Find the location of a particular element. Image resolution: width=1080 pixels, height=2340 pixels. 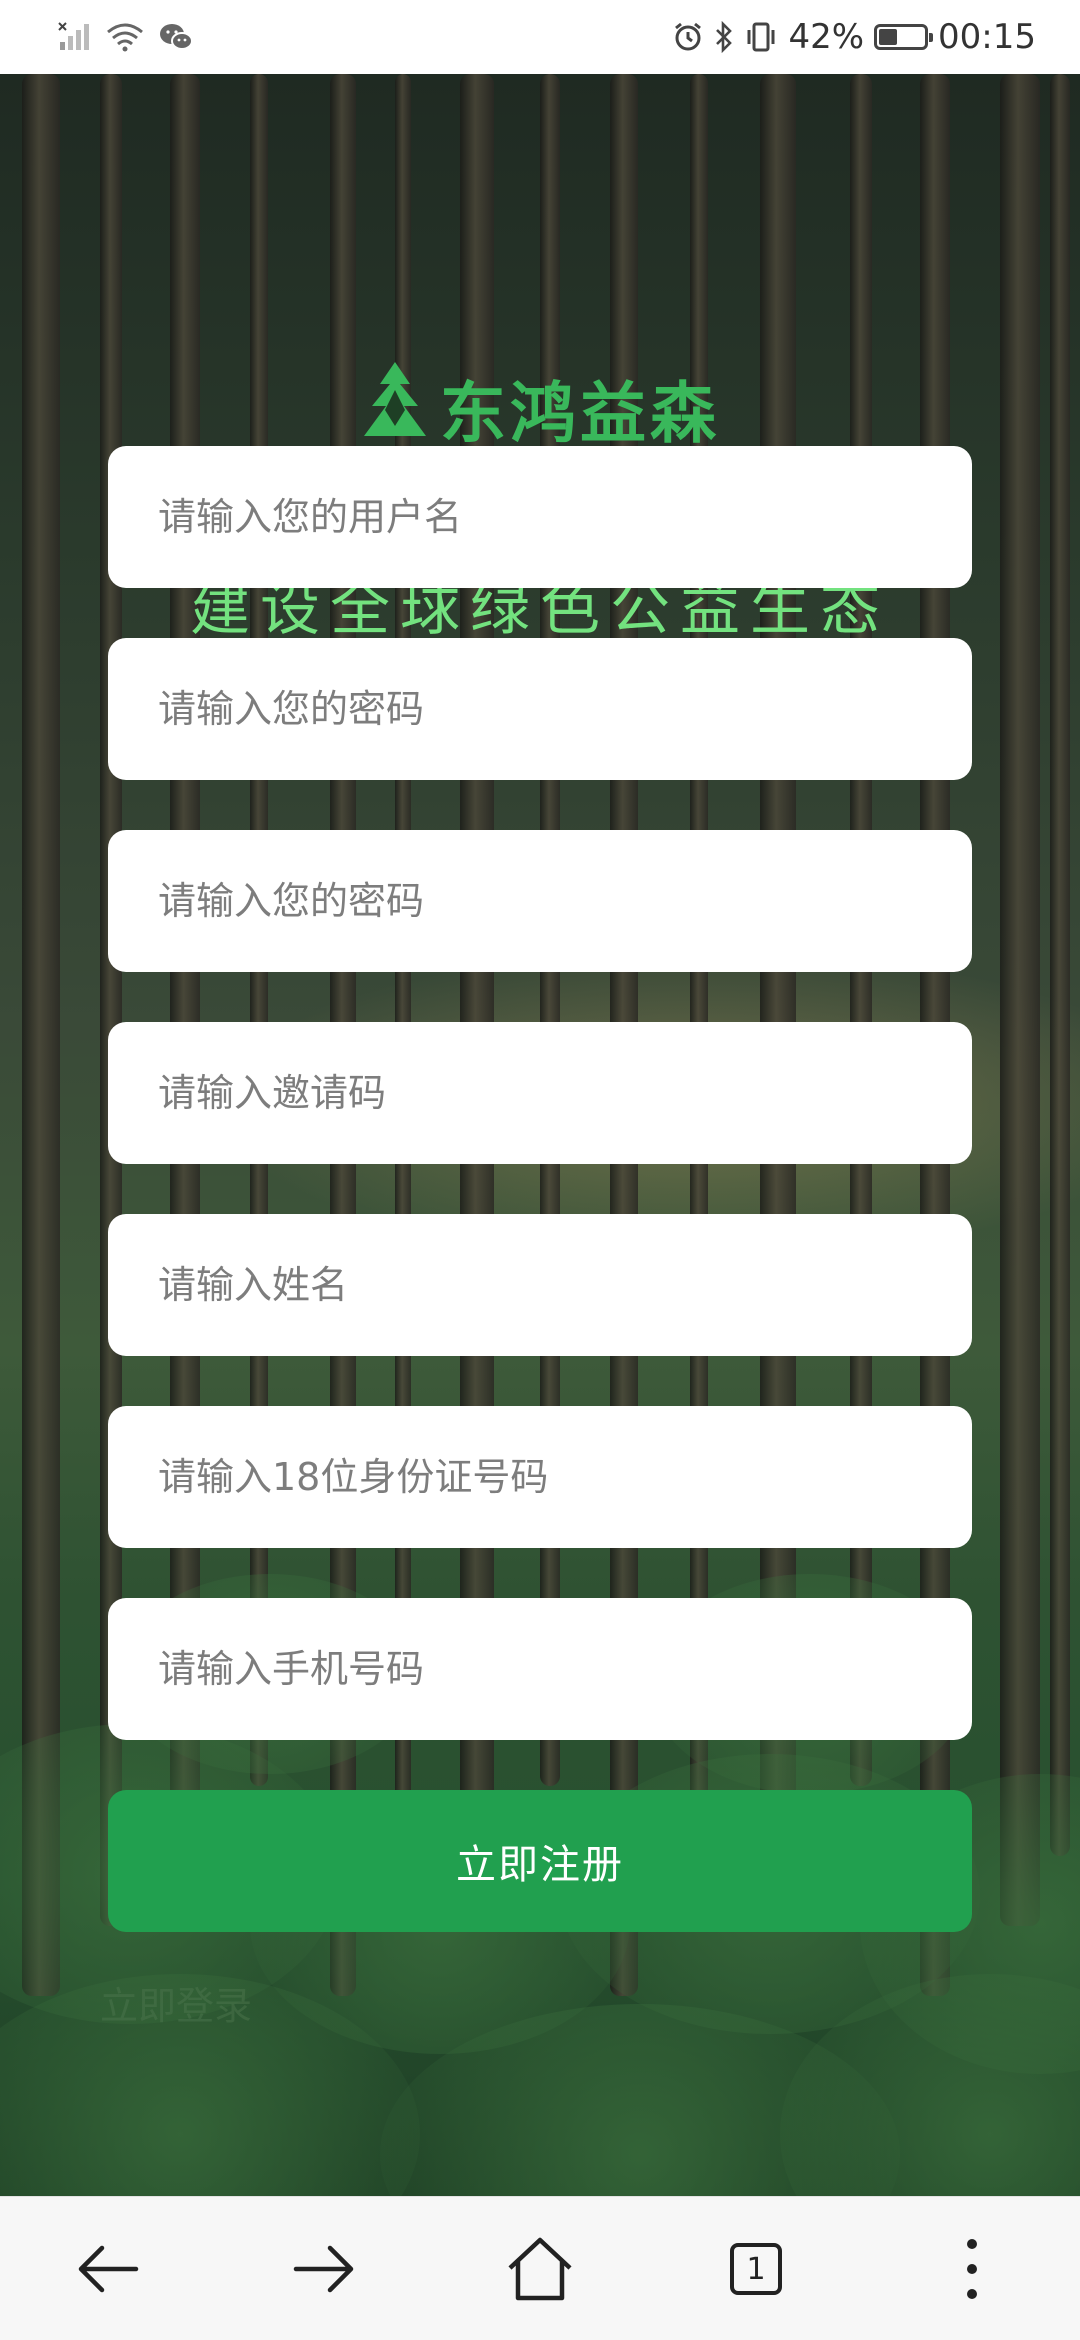

status-bar-left is located at coordinates (126, 37).